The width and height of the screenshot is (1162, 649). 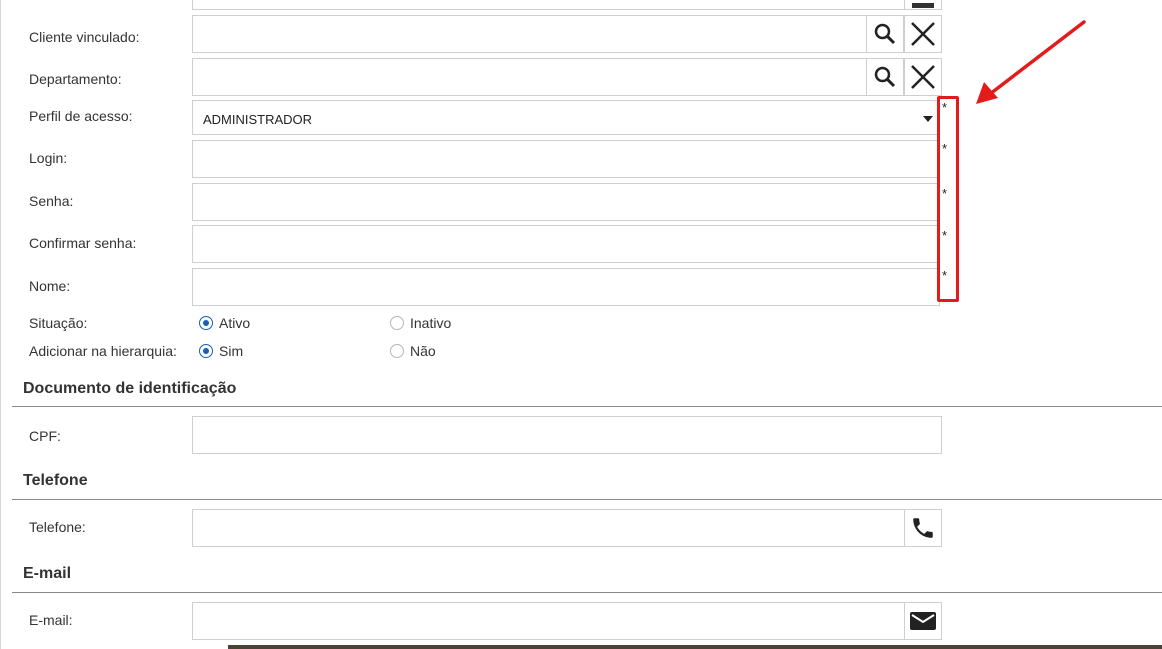 What do you see at coordinates (695, 647) in the screenshot?
I see `bottom-edge` at bounding box center [695, 647].